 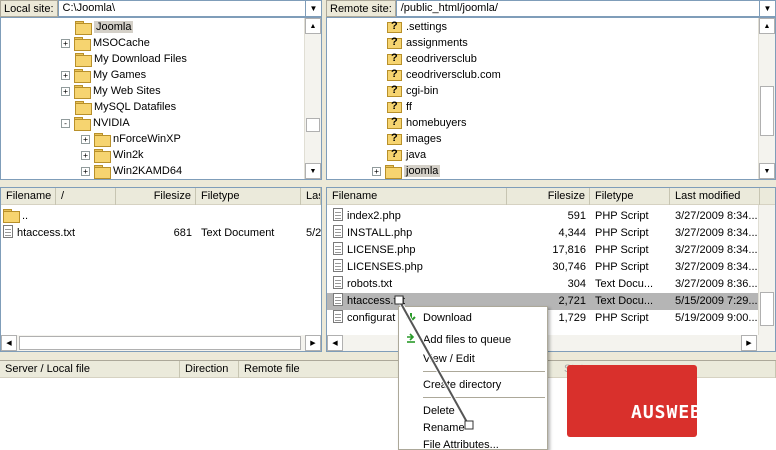 I want to click on annotation-line, so click(x=433, y=362).